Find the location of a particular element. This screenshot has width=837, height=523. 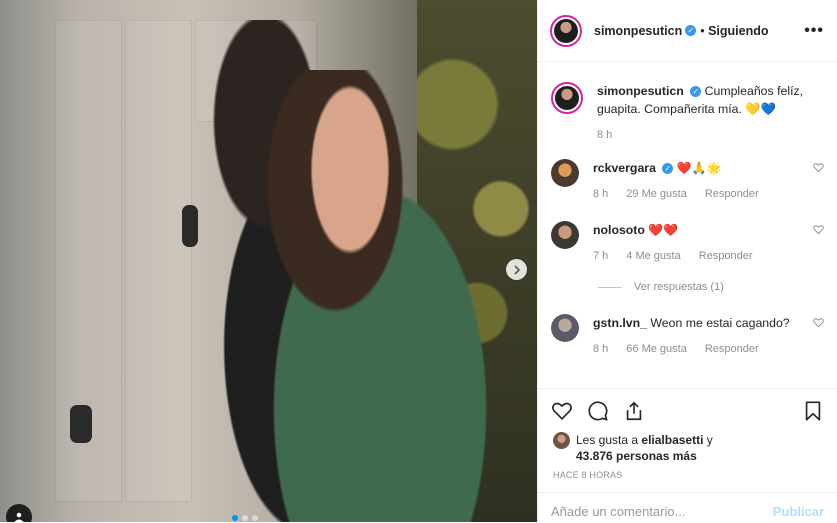

user-tag-icon is located at coordinates (19, 517).